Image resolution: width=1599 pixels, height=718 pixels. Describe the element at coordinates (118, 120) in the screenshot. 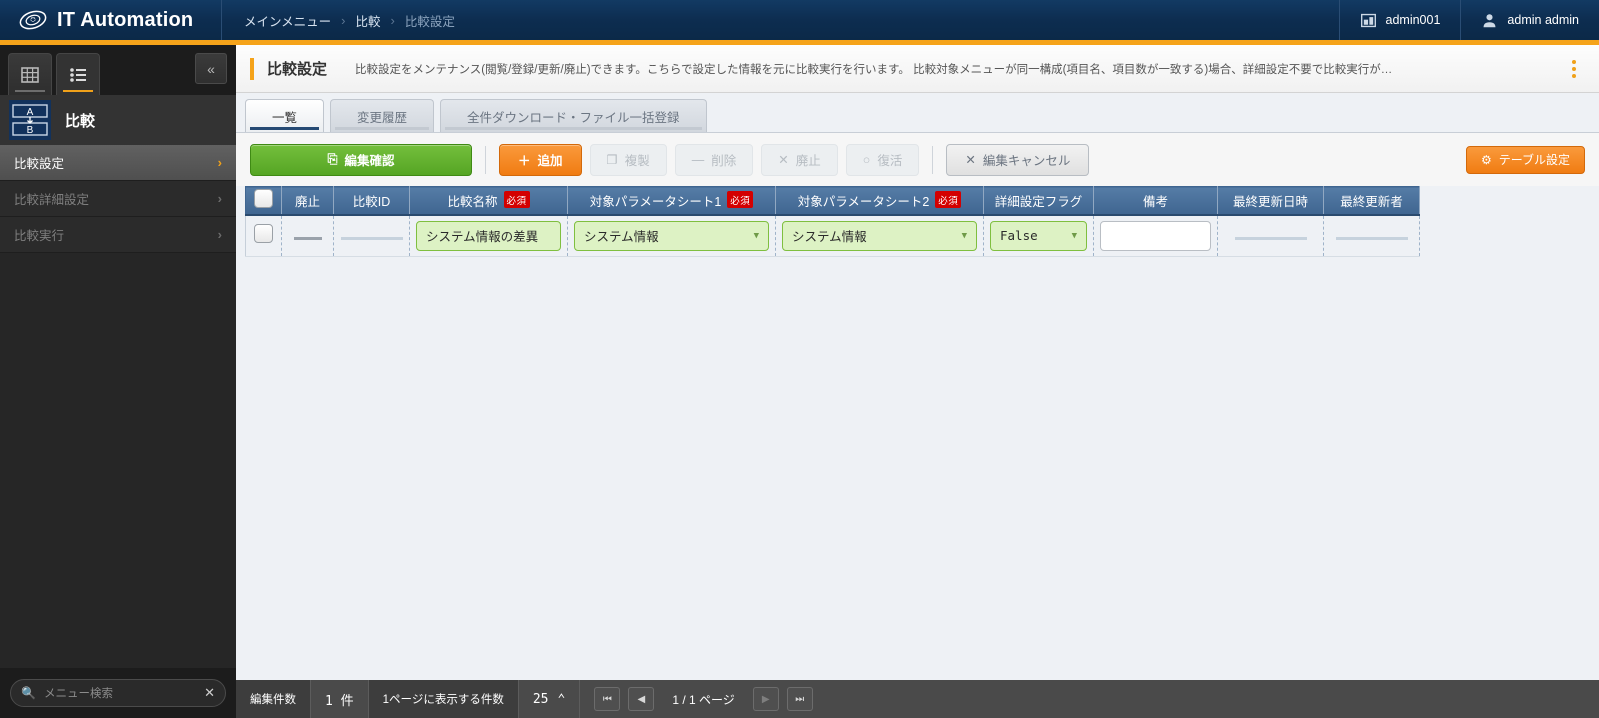

I see `sidebar-section-header: A B 比較` at that location.